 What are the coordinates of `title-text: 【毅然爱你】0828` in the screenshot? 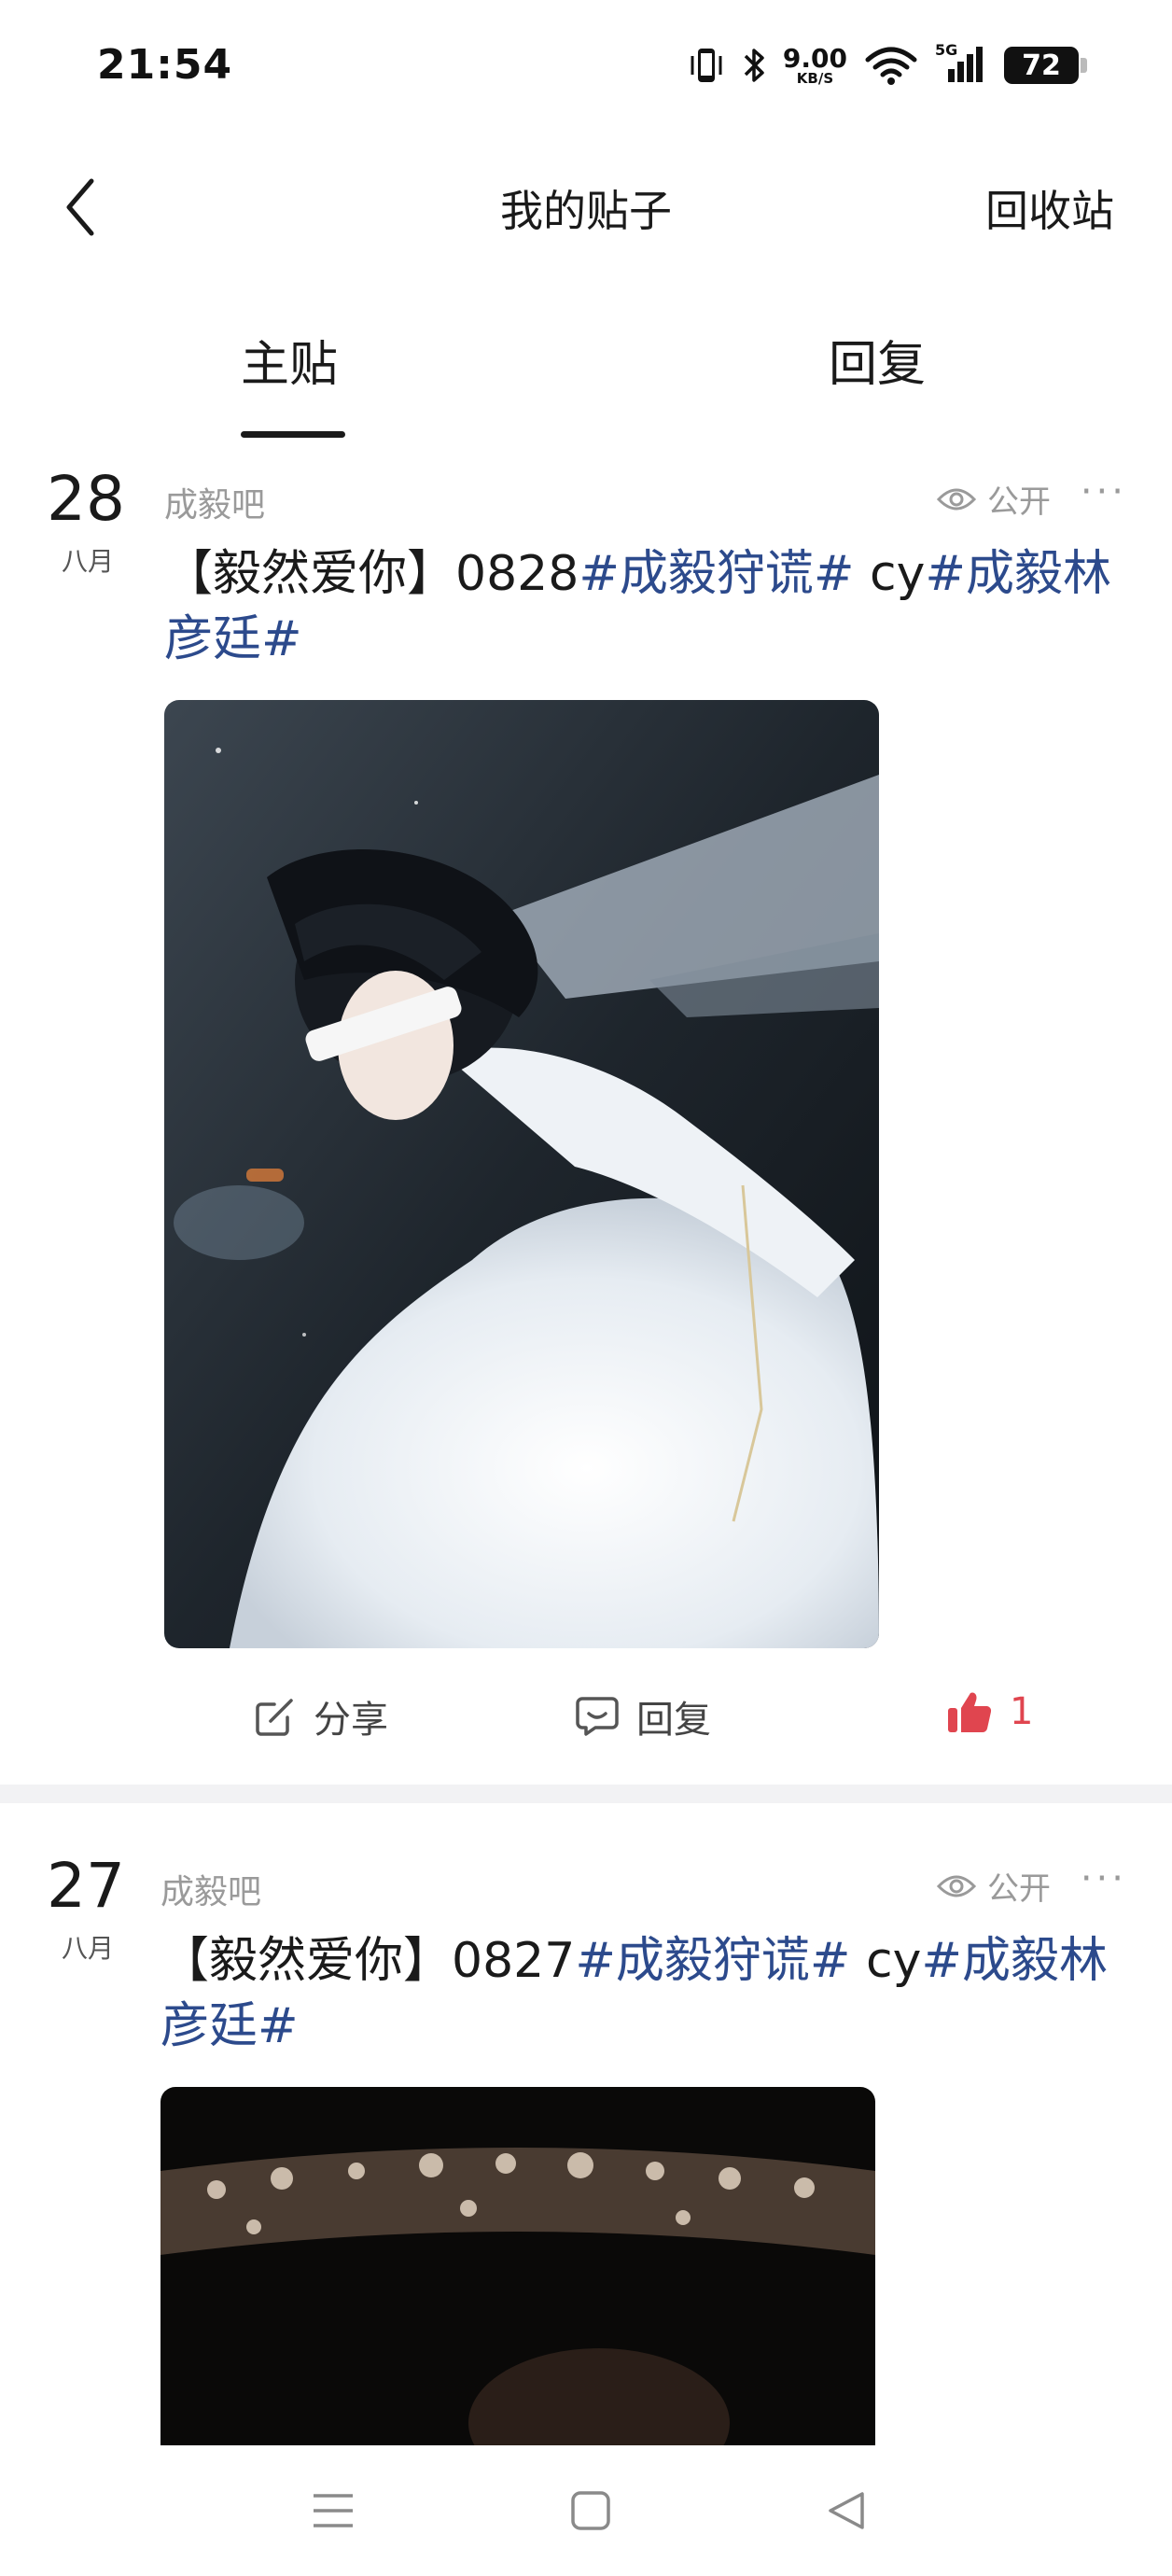 It's located at (371, 574).